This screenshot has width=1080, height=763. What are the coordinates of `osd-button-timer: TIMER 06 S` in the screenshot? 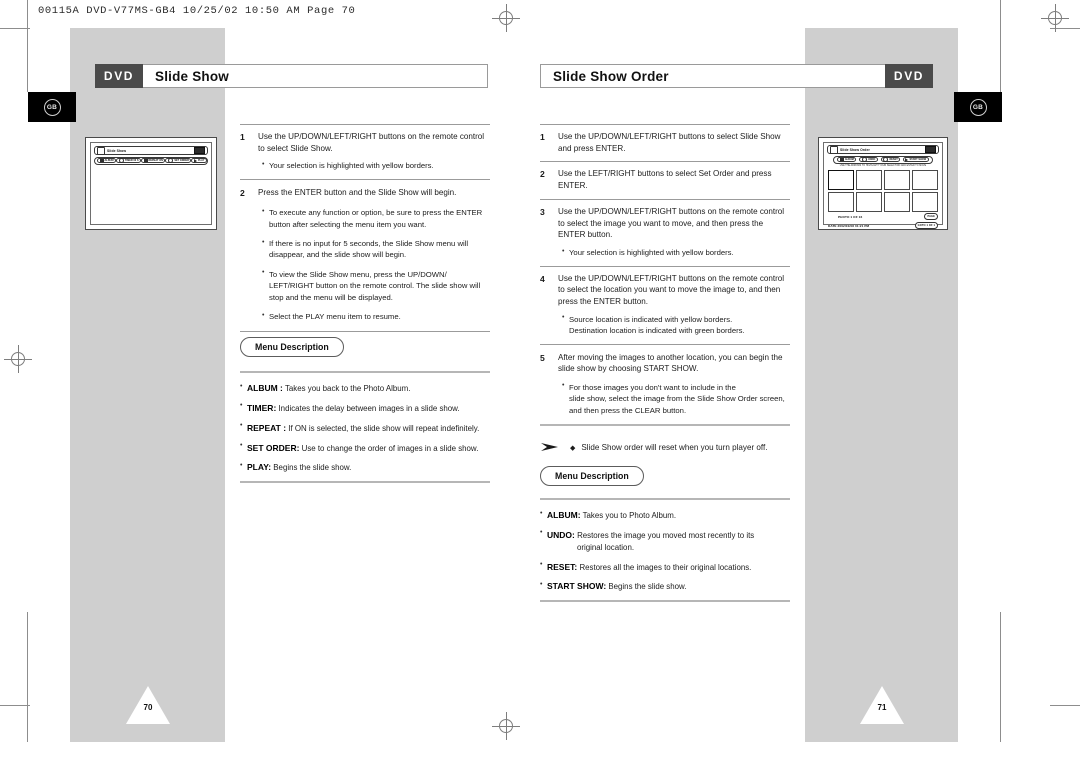 It's located at (129, 160).